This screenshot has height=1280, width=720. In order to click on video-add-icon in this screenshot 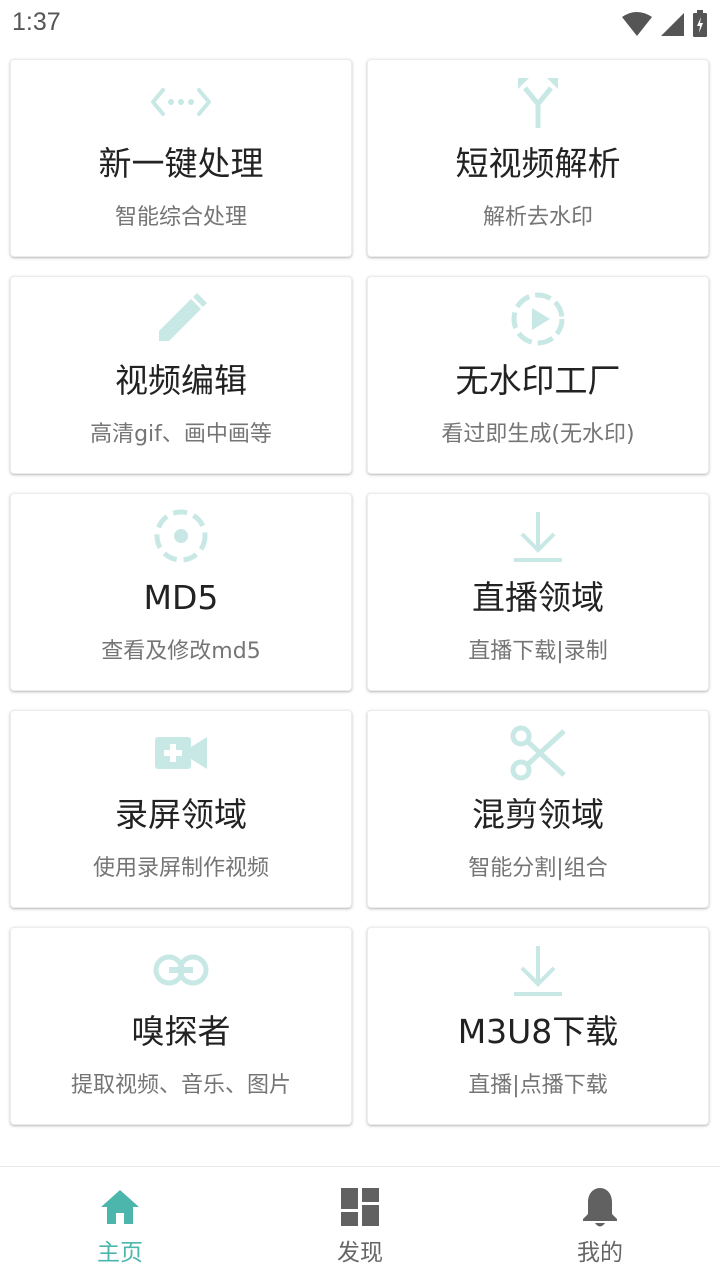, I will do `click(181, 753)`.